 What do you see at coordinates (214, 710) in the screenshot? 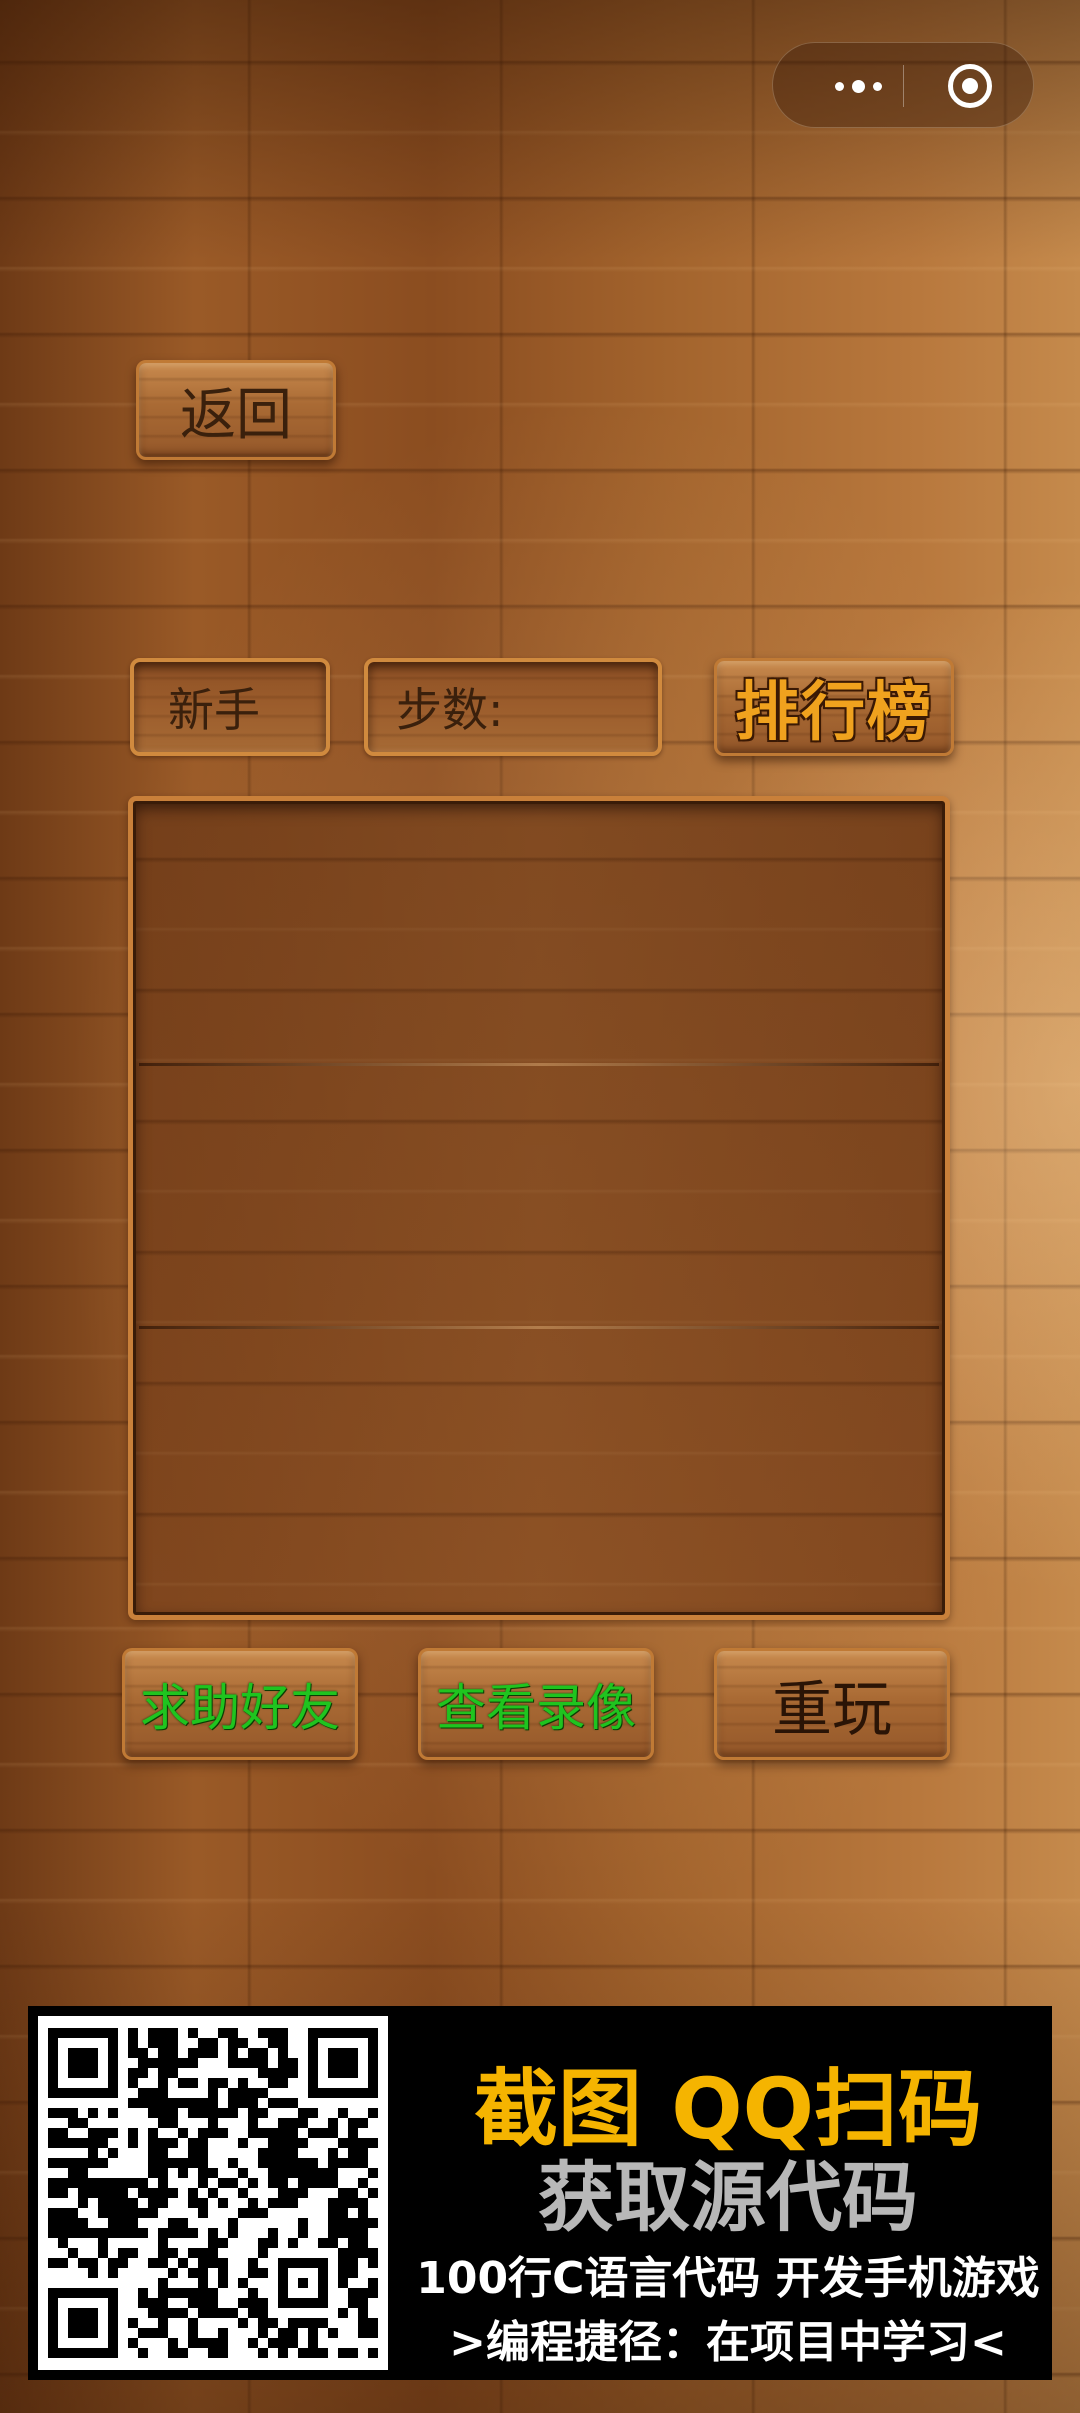
I see `level-label: 新手` at bounding box center [214, 710].